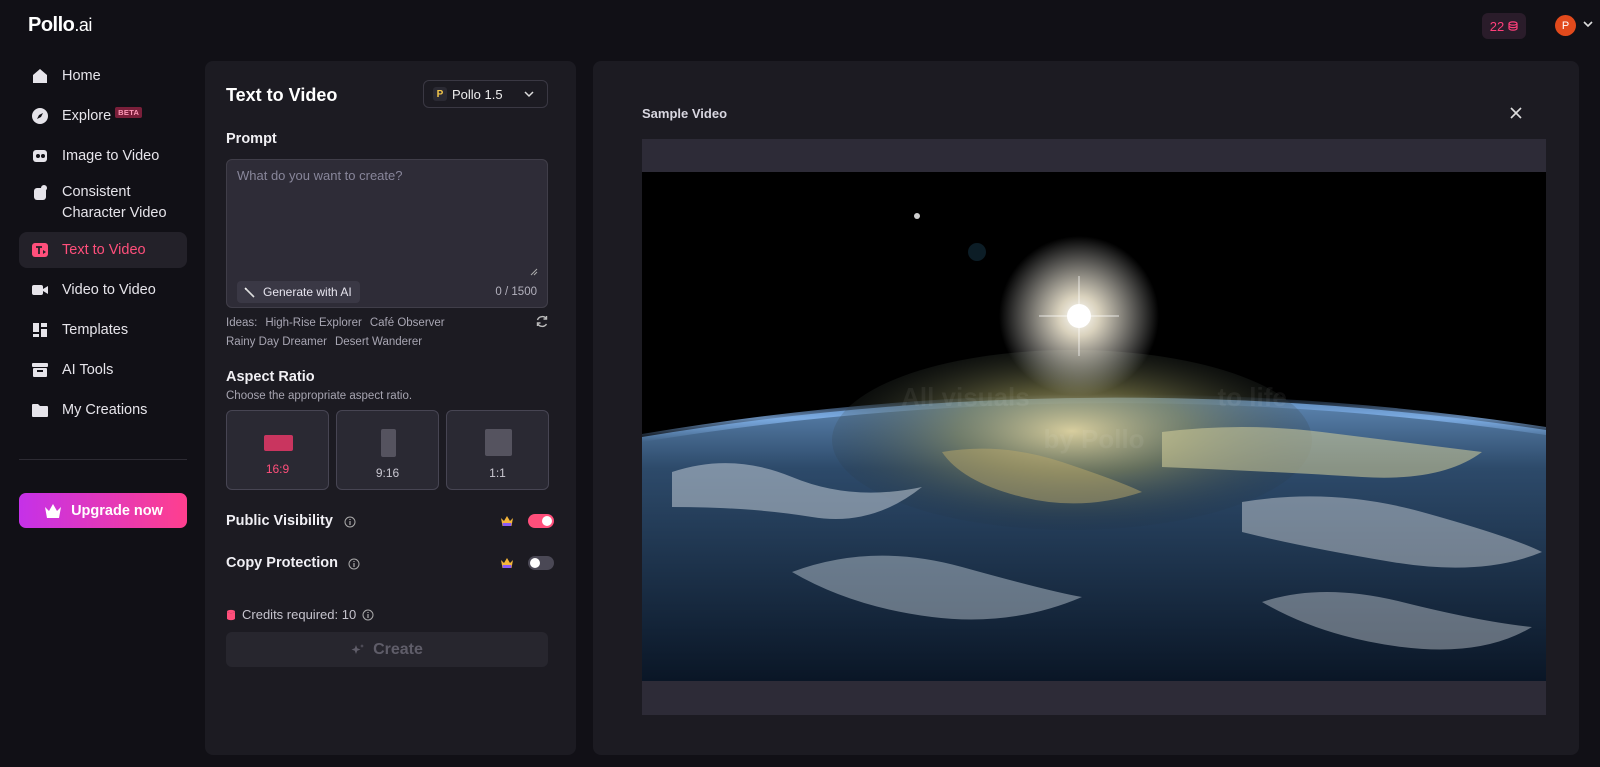 Image resolution: width=1600 pixels, height=767 pixels. What do you see at coordinates (114, 202) in the screenshot?
I see `sidebar-item-label: Consistent Character Video` at bounding box center [114, 202].